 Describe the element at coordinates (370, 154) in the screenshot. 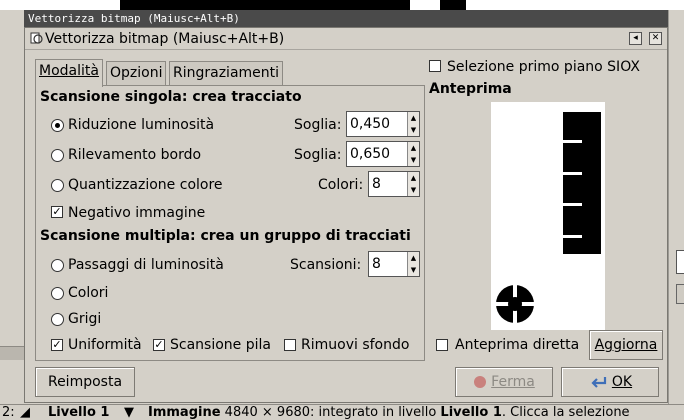

I see `spinner-value: 0,650` at that location.